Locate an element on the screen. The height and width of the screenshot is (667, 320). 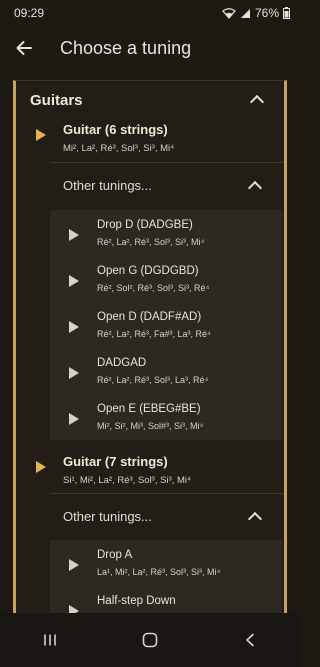
app-bar: Choose a tuning is located at coordinates (150, 48).